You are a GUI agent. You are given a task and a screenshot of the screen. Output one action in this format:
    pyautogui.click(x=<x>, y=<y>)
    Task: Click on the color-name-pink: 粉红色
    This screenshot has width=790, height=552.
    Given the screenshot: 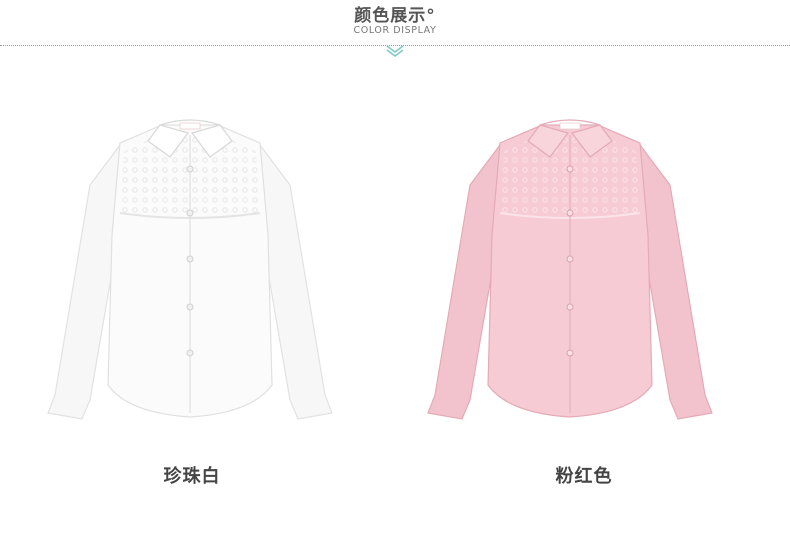 What is the action you would take?
    pyautogui.click(x=584, y=476)
    